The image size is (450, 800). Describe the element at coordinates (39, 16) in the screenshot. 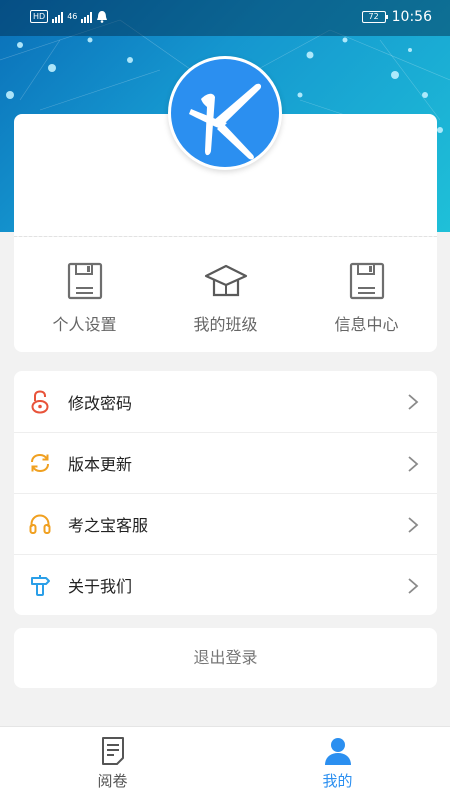

I see `hd-badge: HD` at that location.